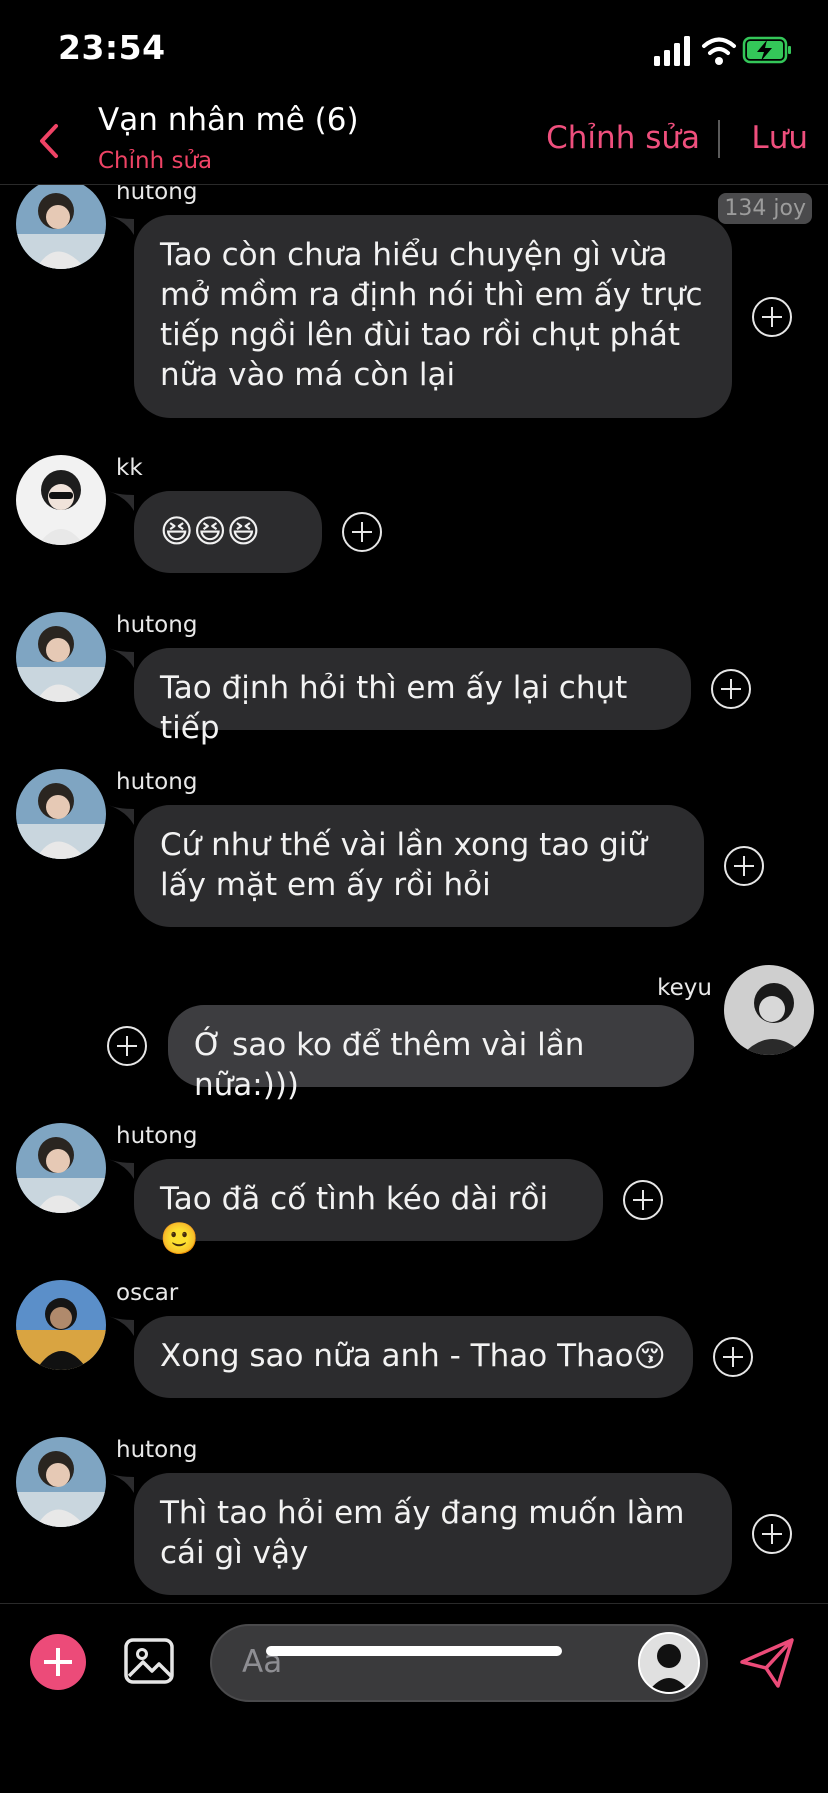 The width and height of the screenshot is (828, 1793). I want to click on sender-name: oscar, so click(147, 1293).